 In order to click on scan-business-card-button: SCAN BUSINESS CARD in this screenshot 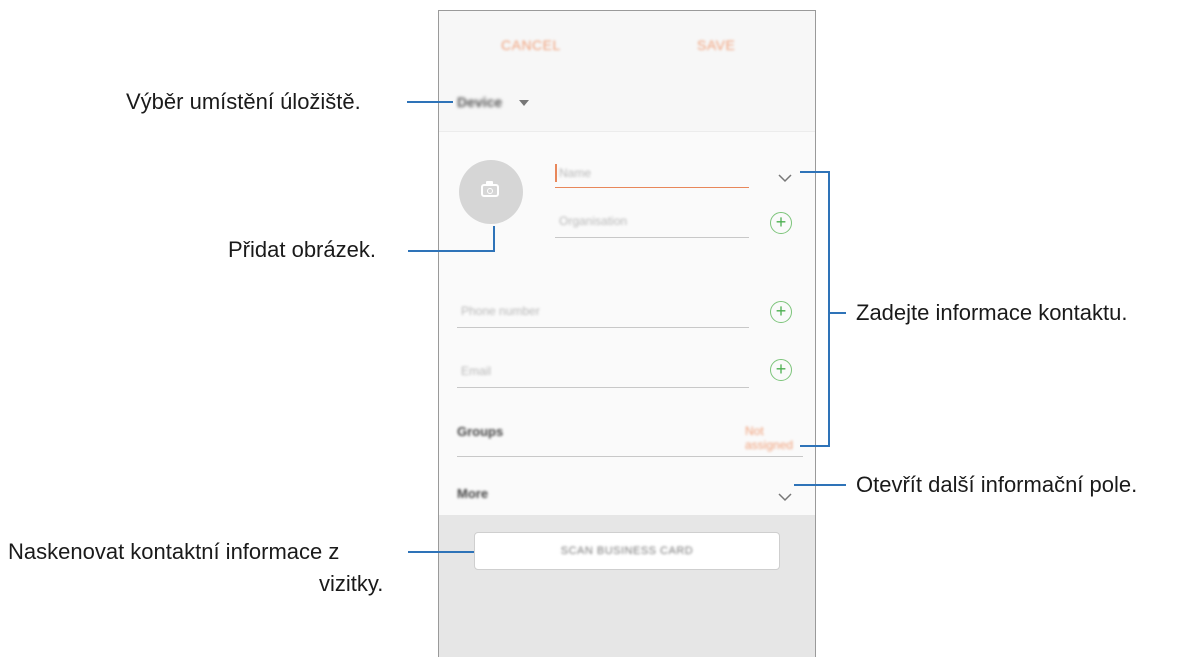, I will do `click(627, 551)`.